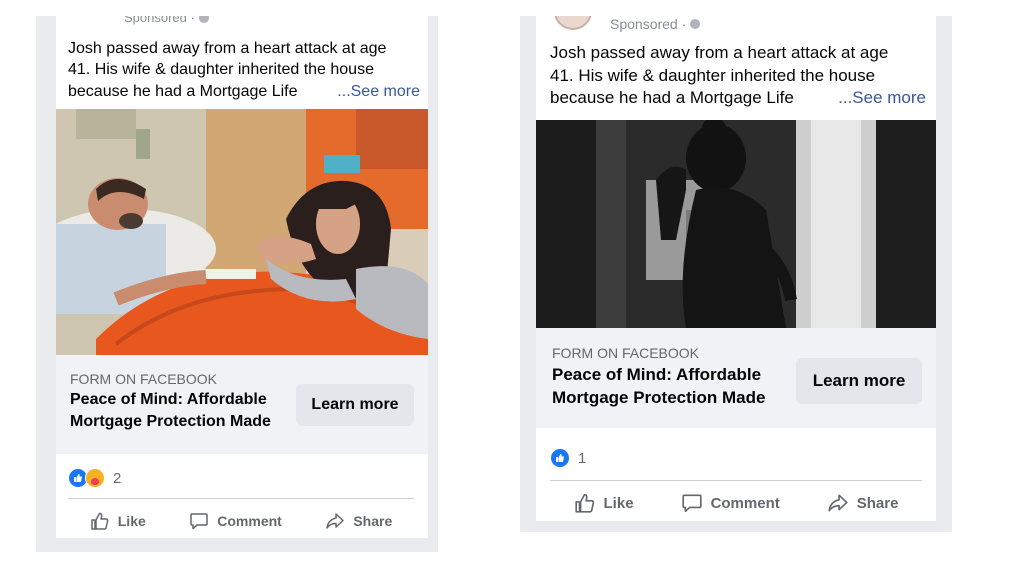 This screenshot has width=1024, height=576. I want to click on reaction-summary: 2, so click(94, 478).